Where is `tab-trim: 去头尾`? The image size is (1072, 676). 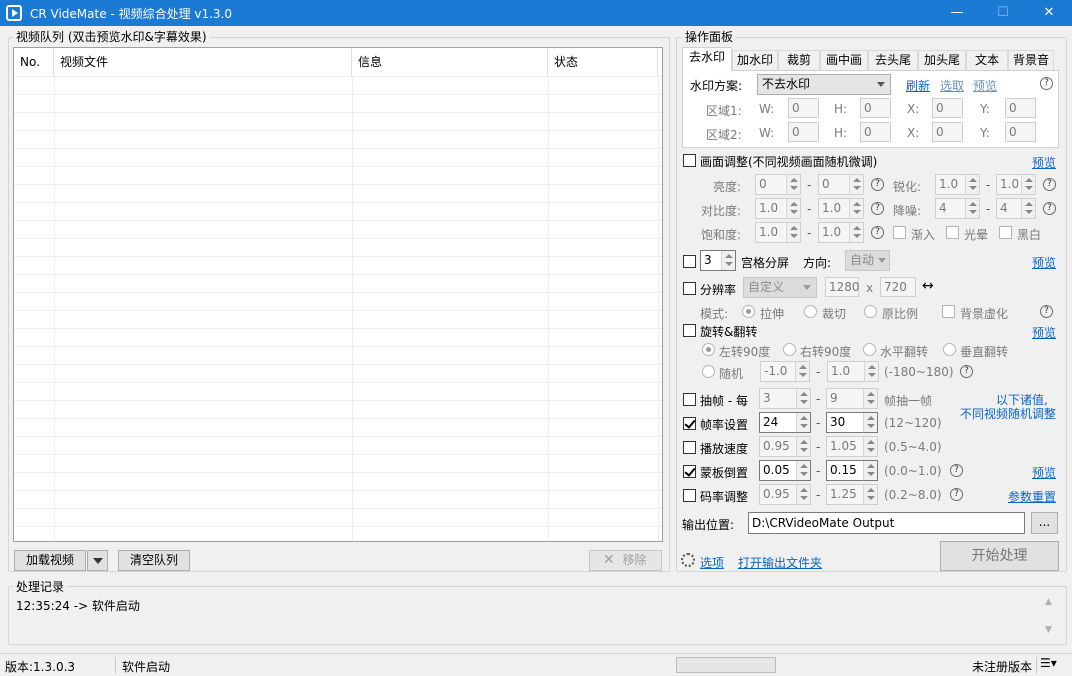 tab-trim: 去头尾 is located at coordinates (893, 60).